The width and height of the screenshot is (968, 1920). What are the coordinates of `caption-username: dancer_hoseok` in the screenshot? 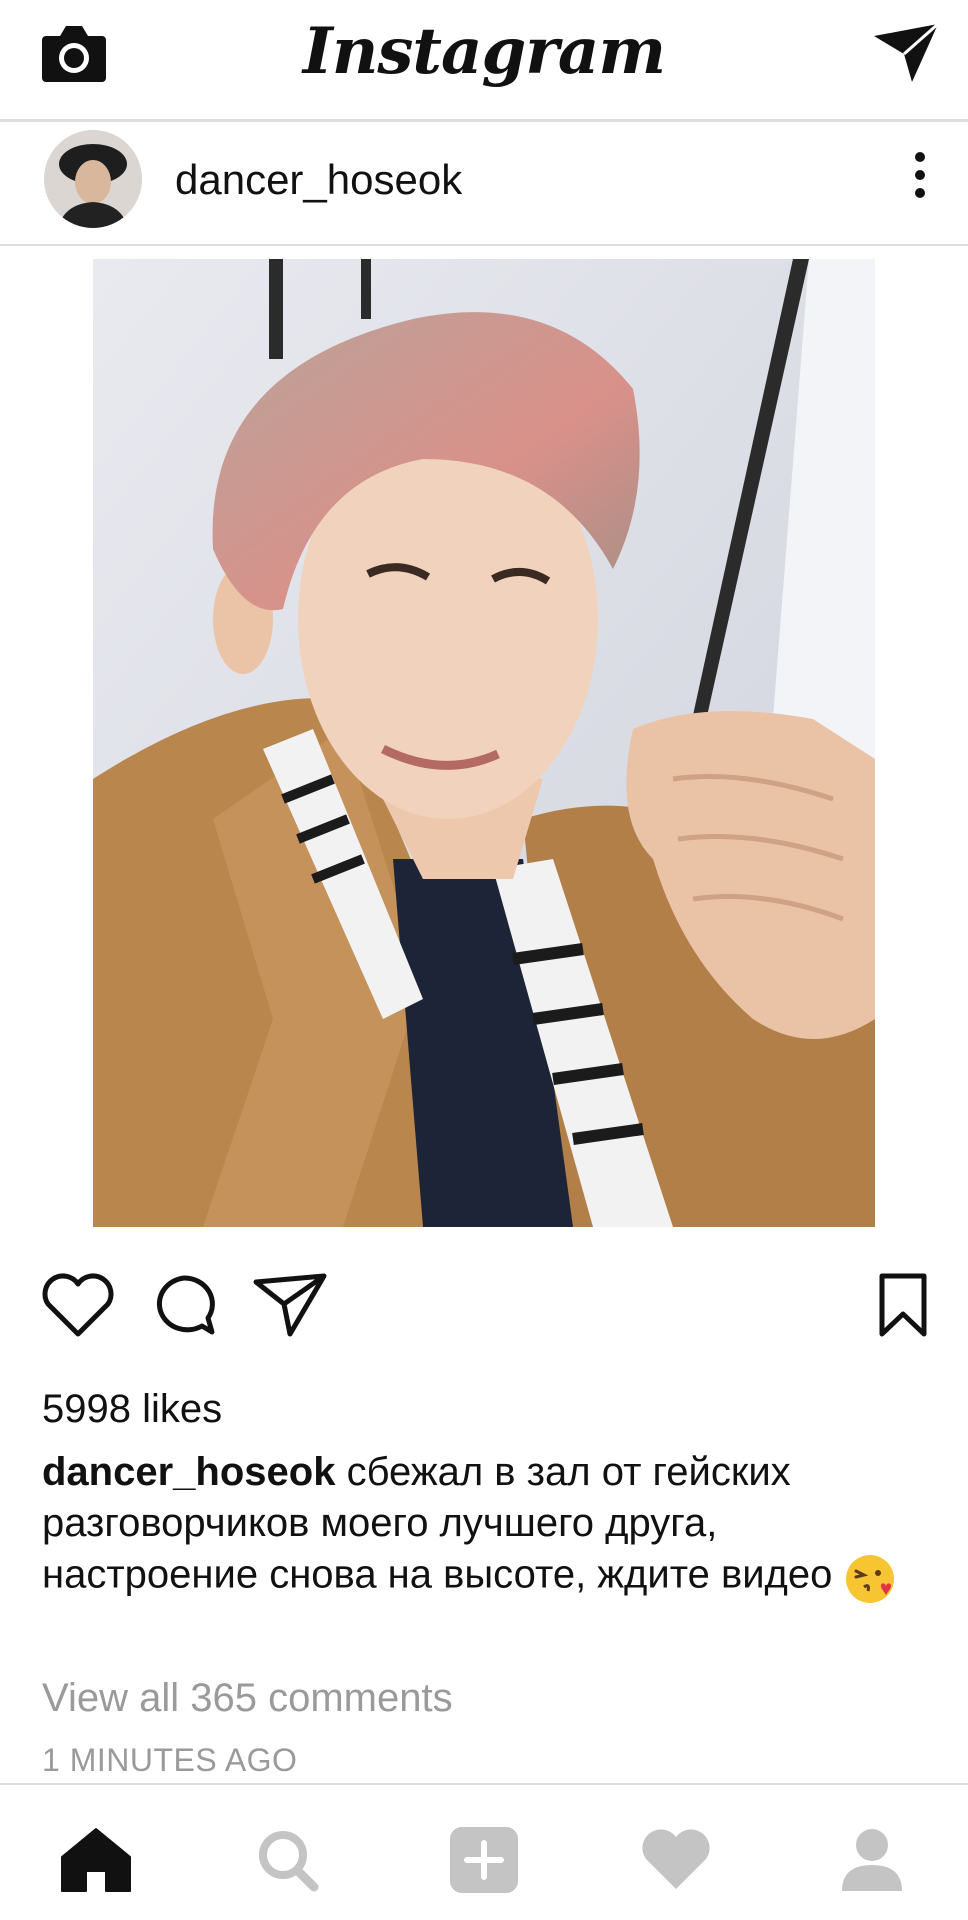 It's located at (188, 1472).